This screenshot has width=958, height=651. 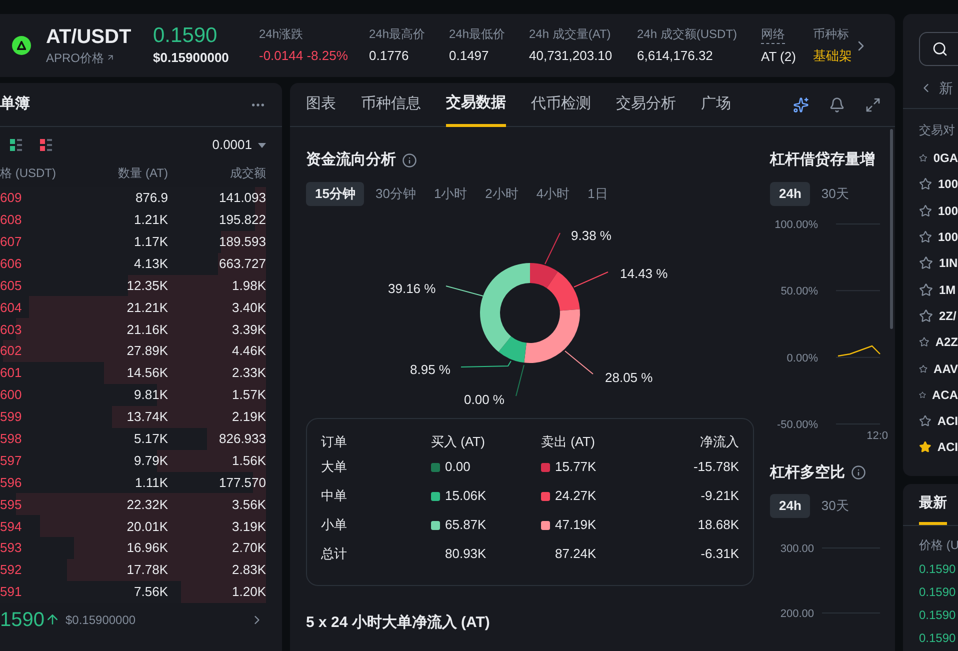 What do you see at coordinates (646, 104) in the screenshot?
I see `tab: 交易分析` at bounding box center [646, 104].